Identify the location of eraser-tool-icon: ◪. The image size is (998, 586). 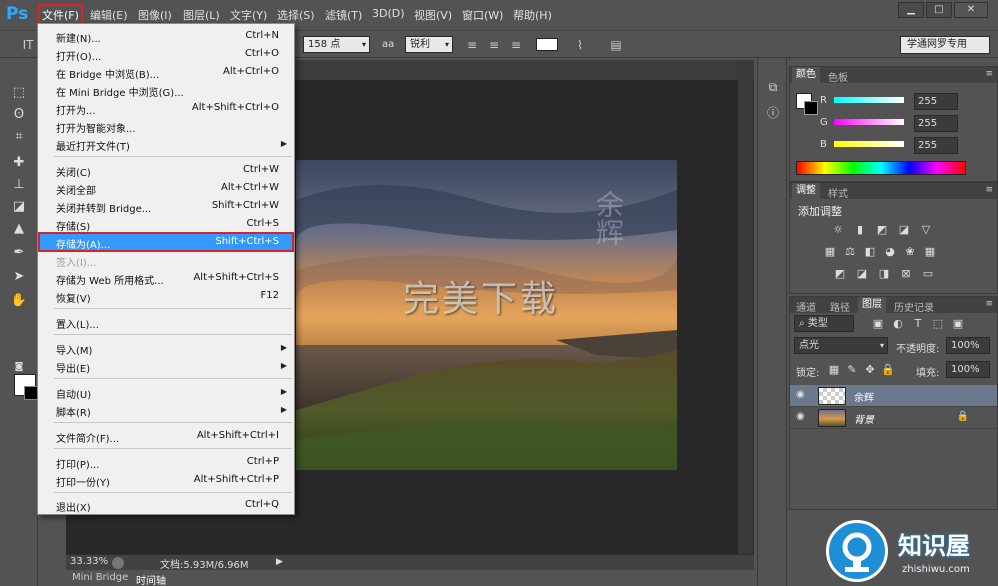
(19, 207).